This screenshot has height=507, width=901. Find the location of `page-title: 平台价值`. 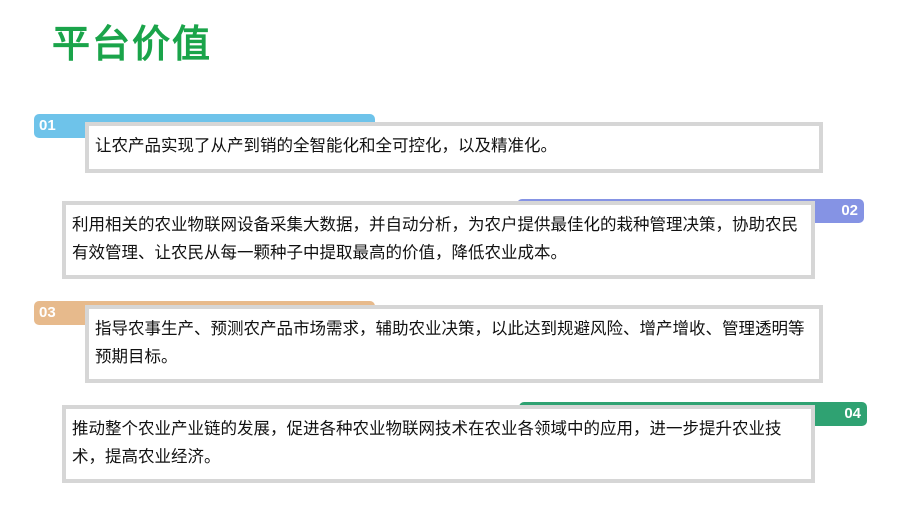

page-title: 平台价值 is located at coordinates (132, 44).